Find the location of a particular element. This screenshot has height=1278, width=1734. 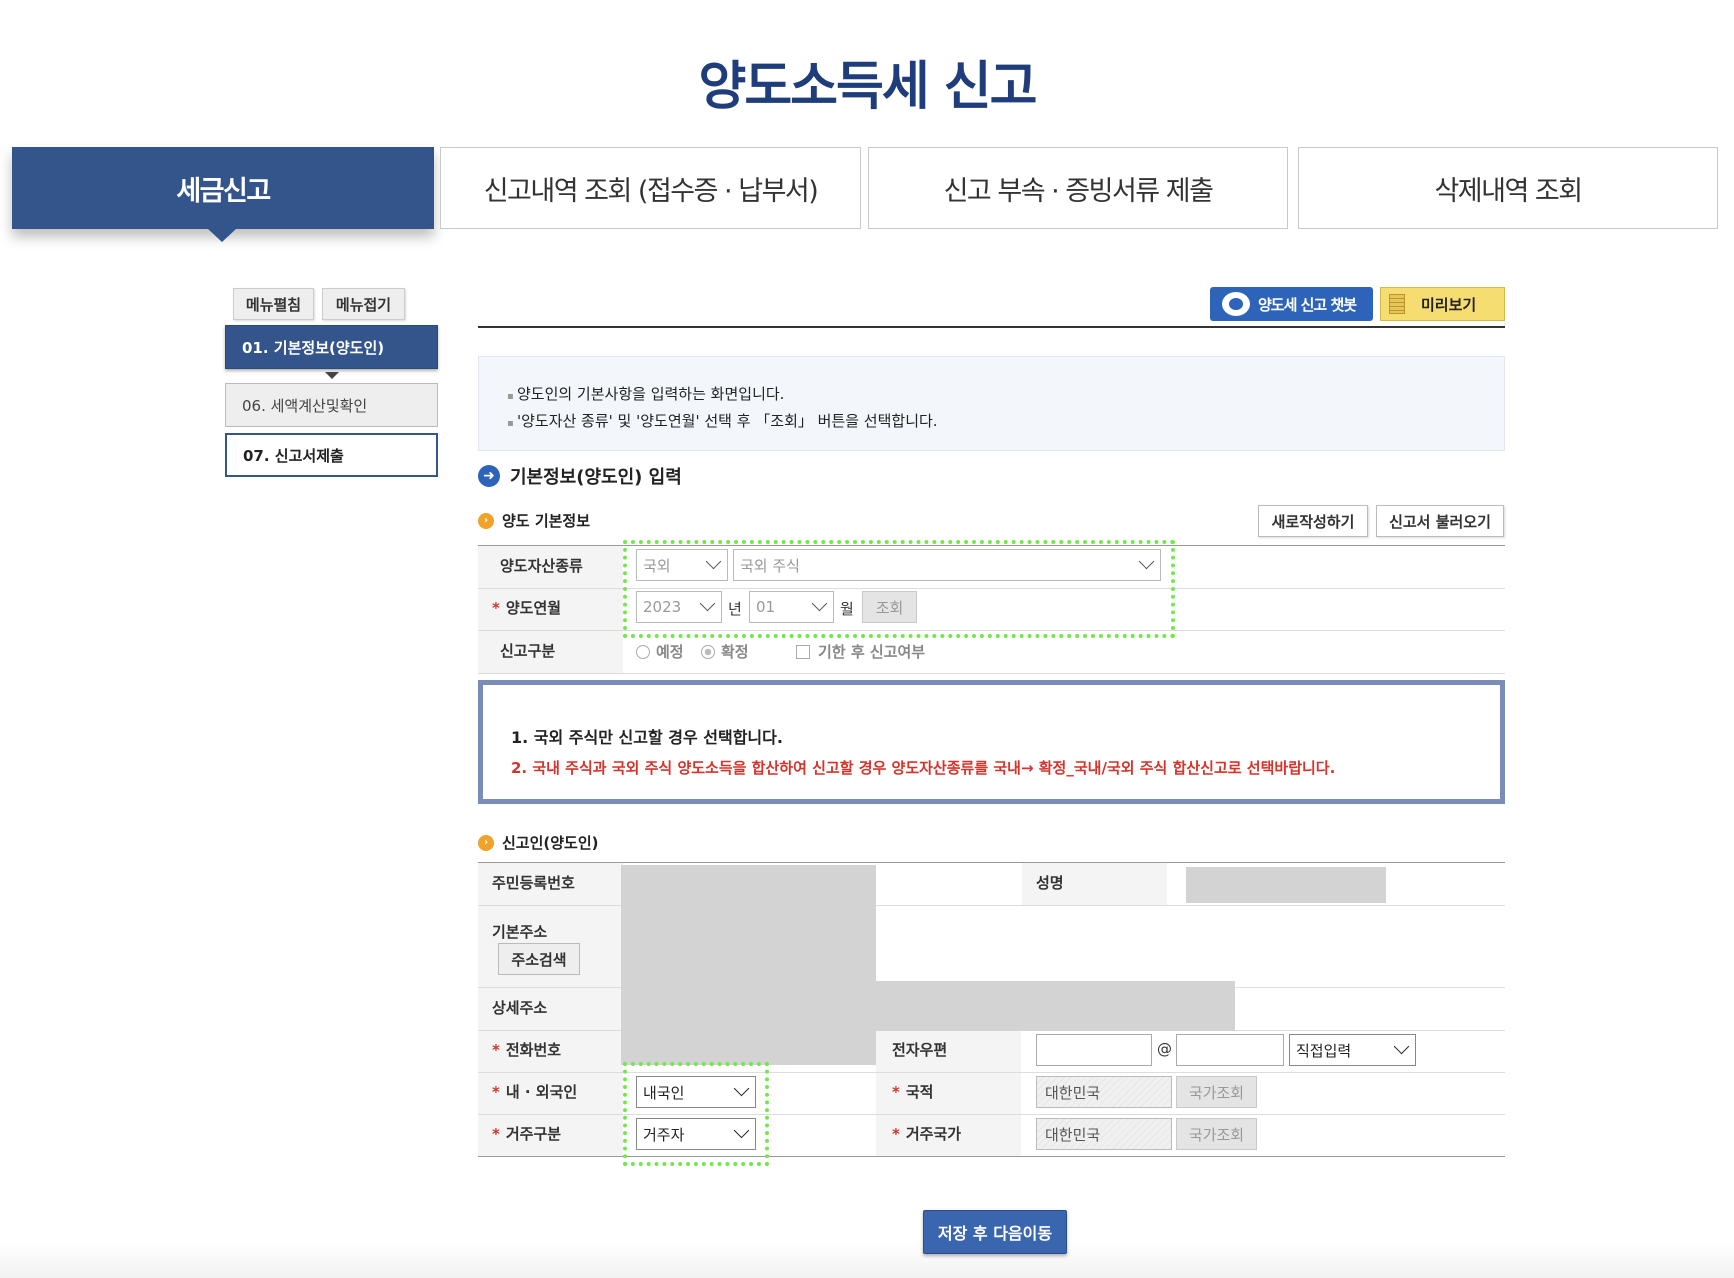

chevron-down-icon is located at coordinates (1401, 1046).